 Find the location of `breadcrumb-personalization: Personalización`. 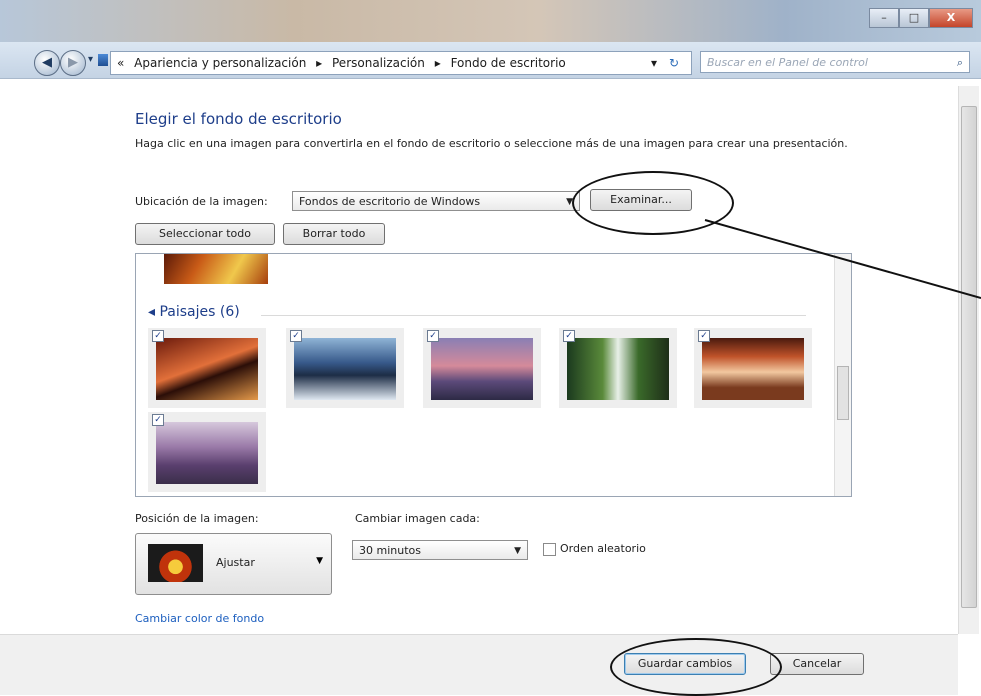

breadcrumb-personalization: Personalización is located at coordinates (378, 63).